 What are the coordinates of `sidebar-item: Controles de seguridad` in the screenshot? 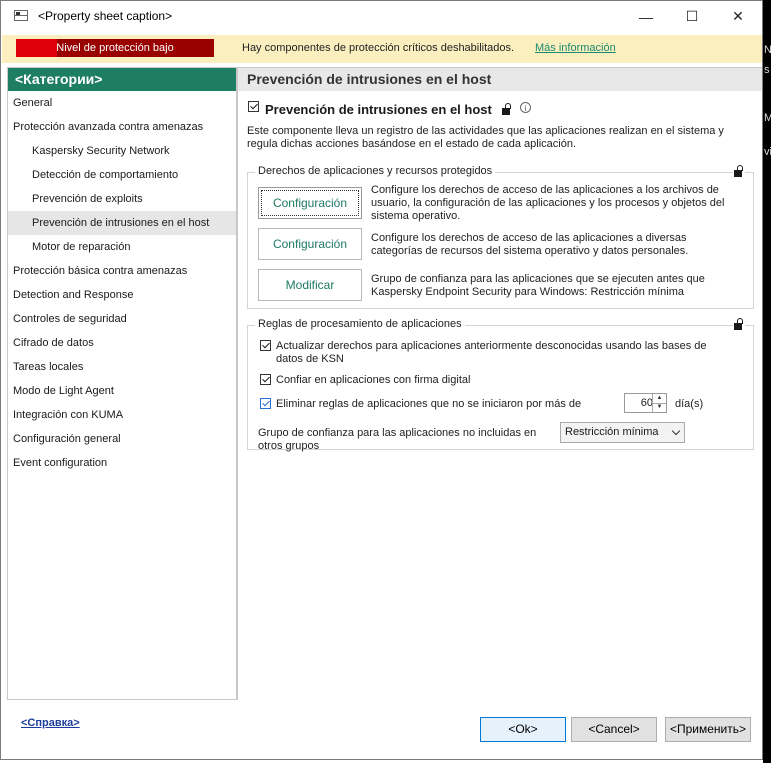 It's located at (122, 319).